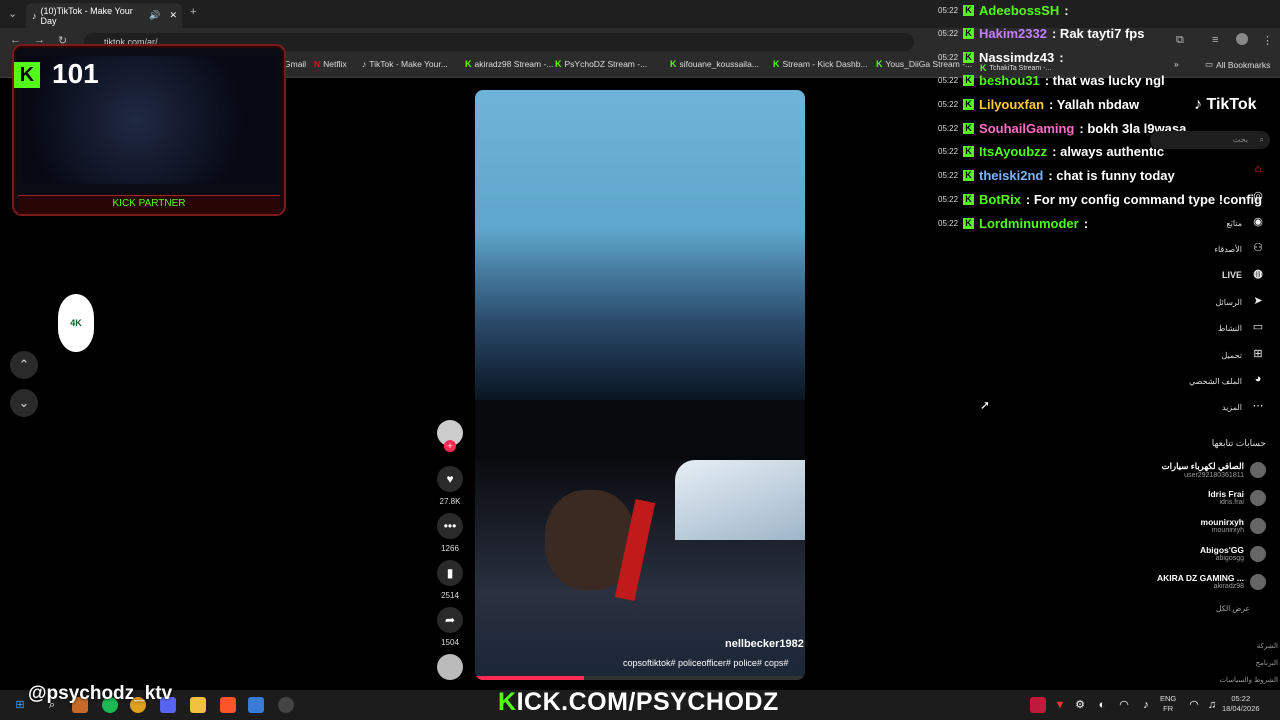 The height and width of the screenshot is (720, 1280). What do you see at coordinates (1254, 197) in the screenshot?
I see `nav-explore: ◎` at bounding box center [1254, 197].